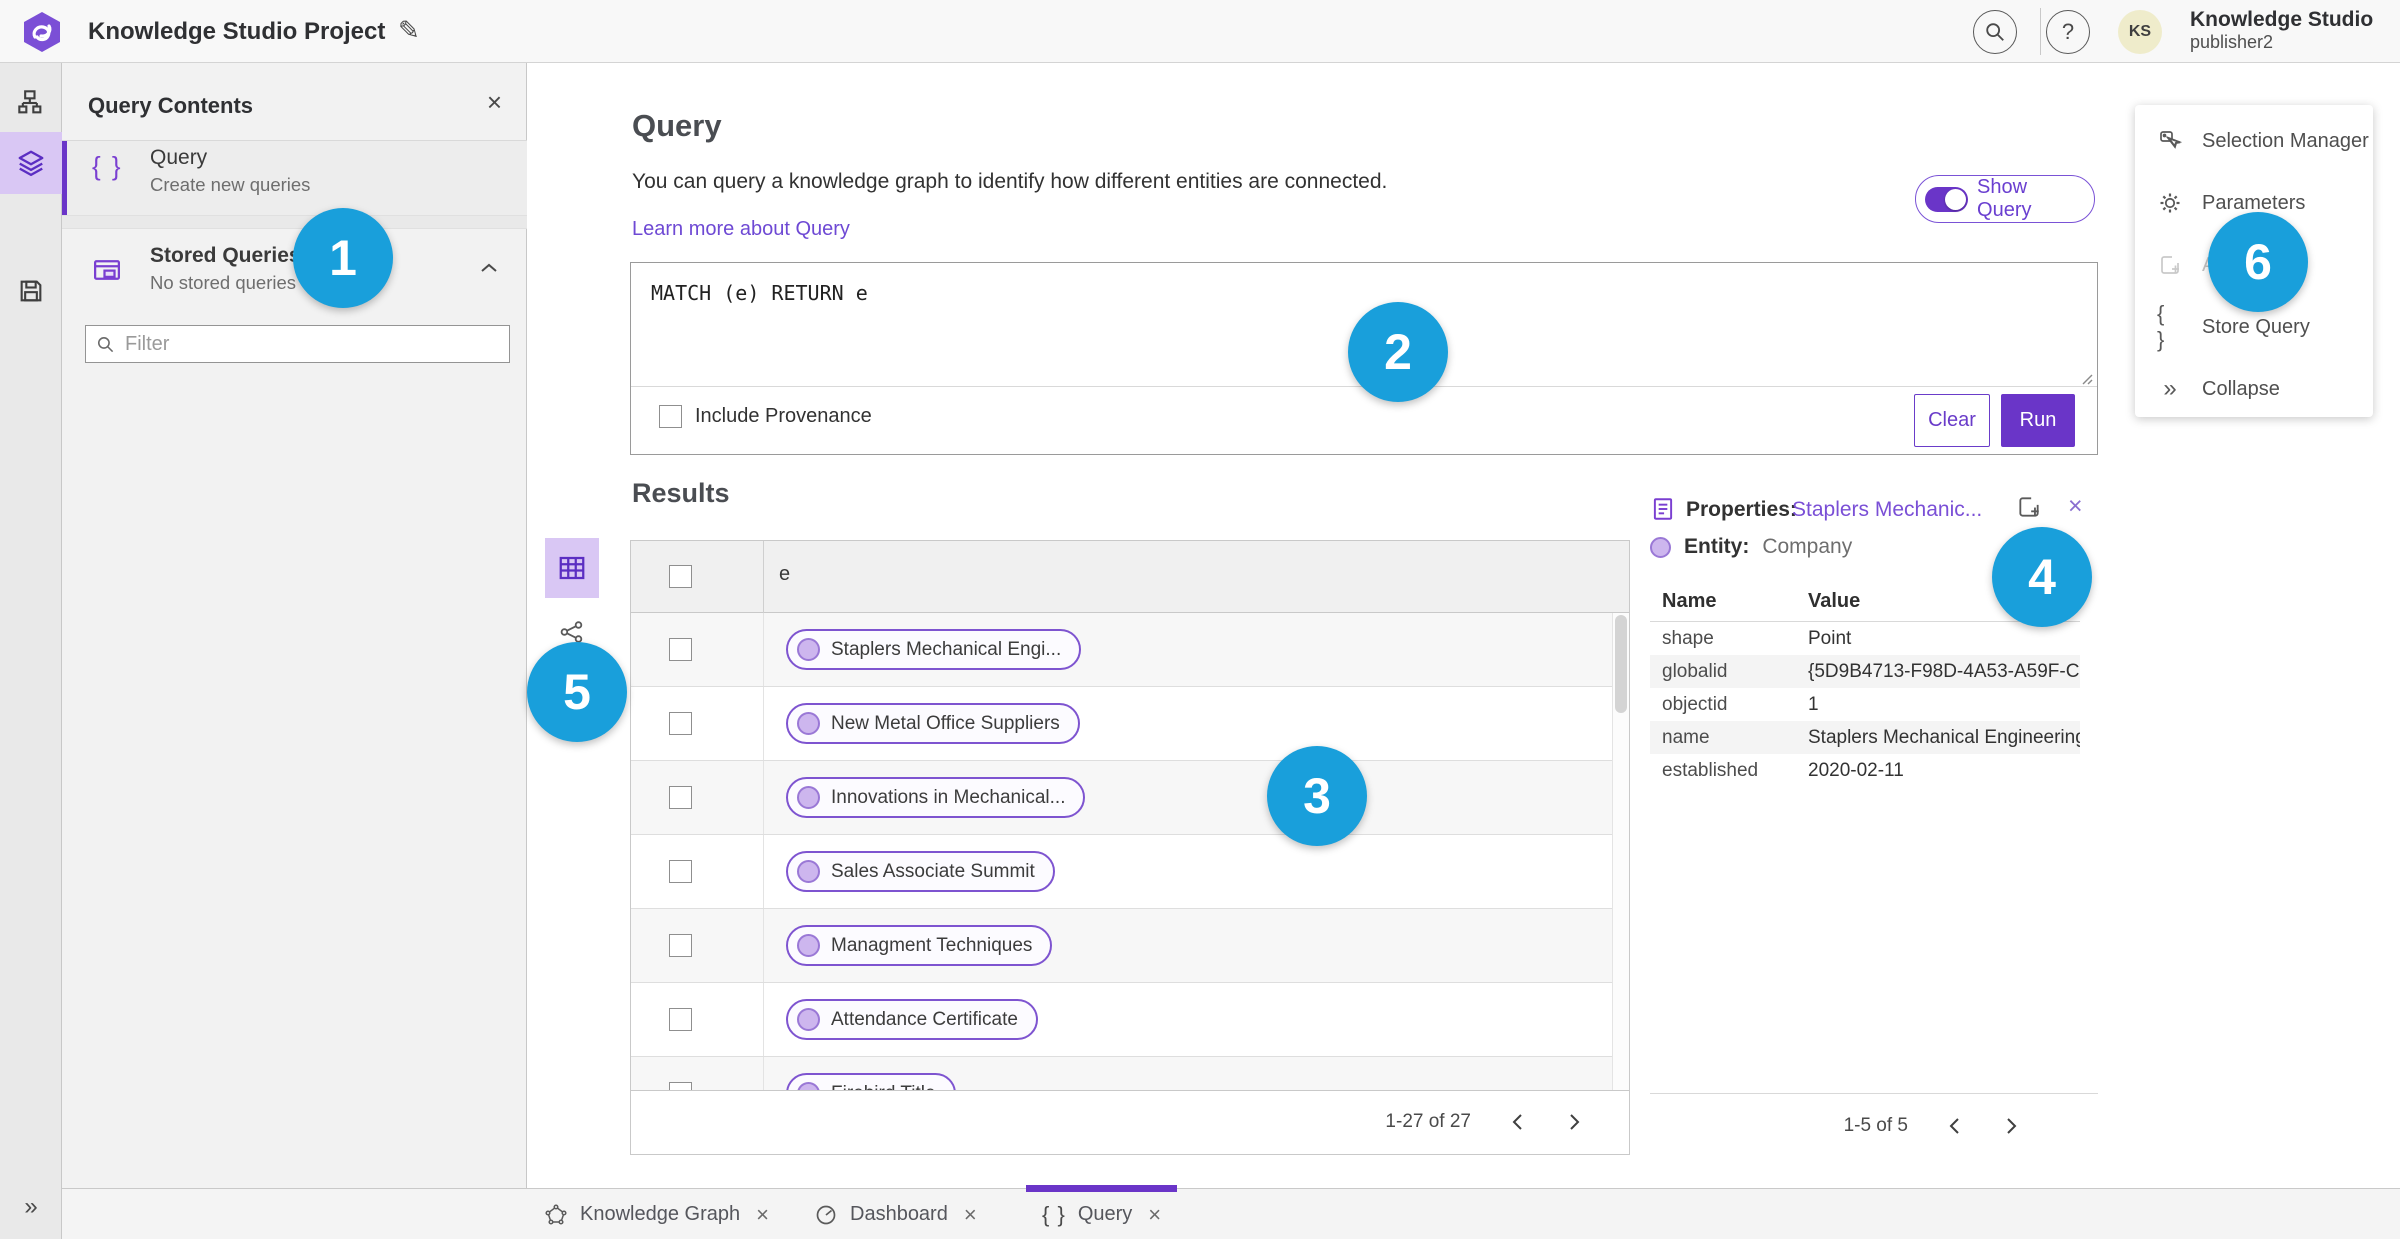 The image size is (2400, 1239). What do you see at coordinates (1865, 638) in the screenshot?
I see `property-row: shape Point` at bounding box center [1865, 638].